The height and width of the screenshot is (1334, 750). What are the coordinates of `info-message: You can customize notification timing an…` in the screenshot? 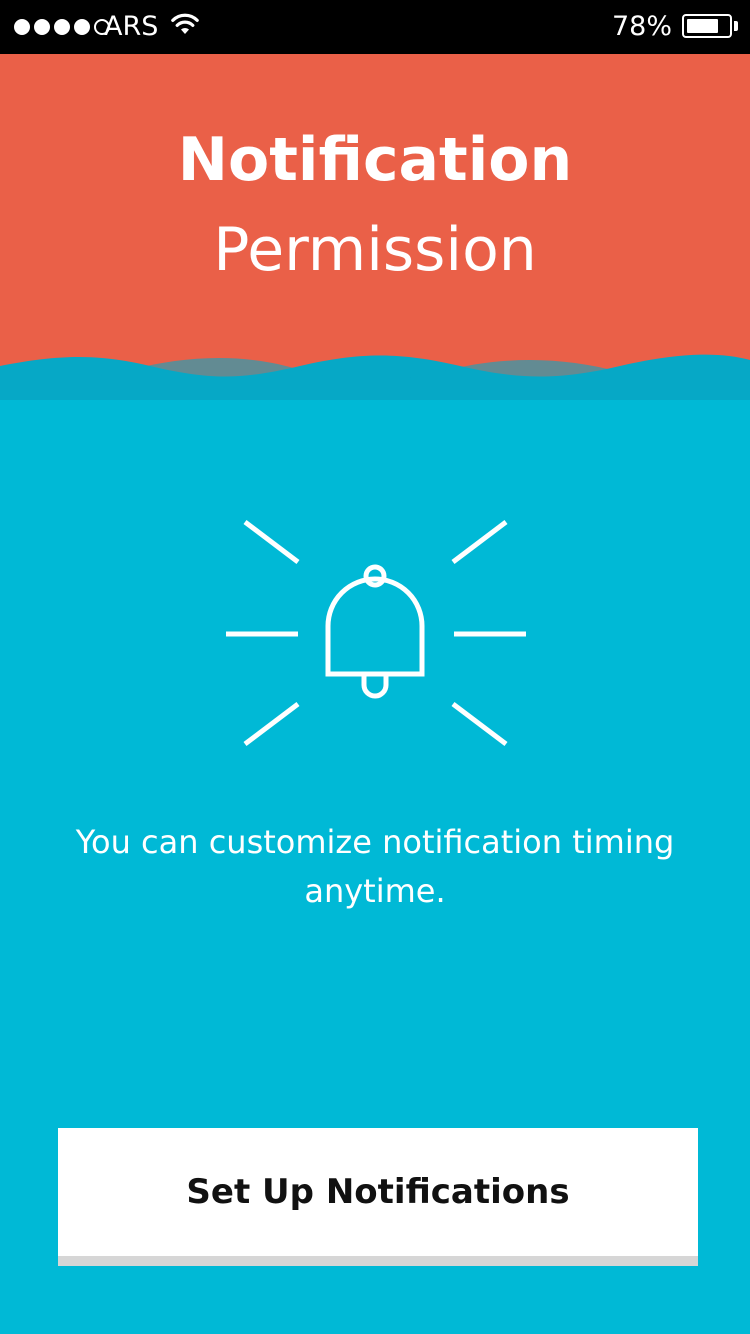 It's located at (375, 866).